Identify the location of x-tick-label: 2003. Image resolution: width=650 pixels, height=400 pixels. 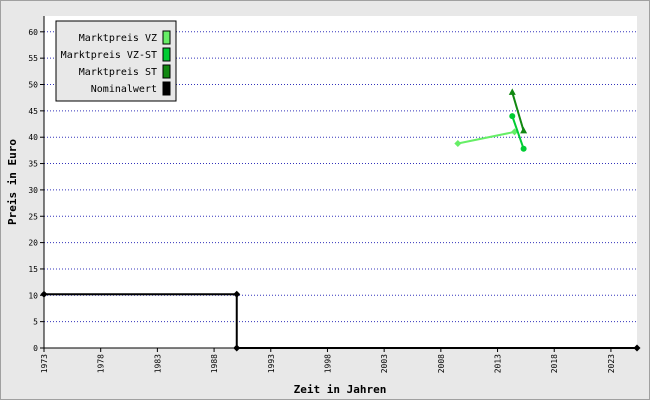
(384, 363).